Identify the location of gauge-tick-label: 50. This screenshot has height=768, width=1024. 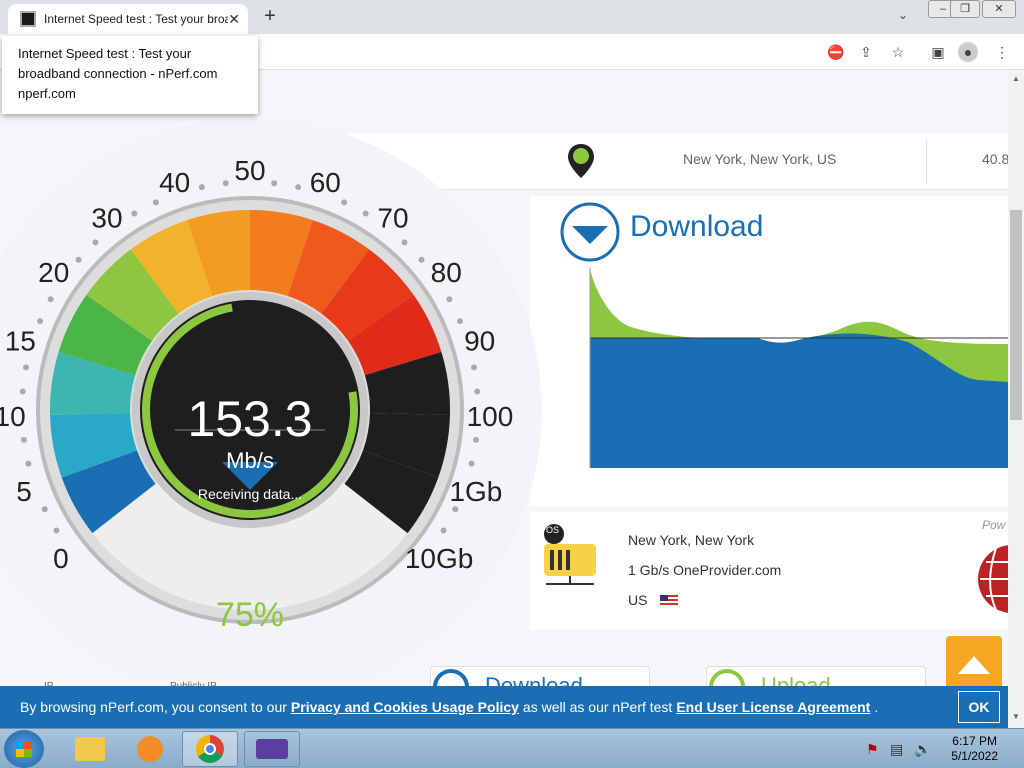
(249, 170).